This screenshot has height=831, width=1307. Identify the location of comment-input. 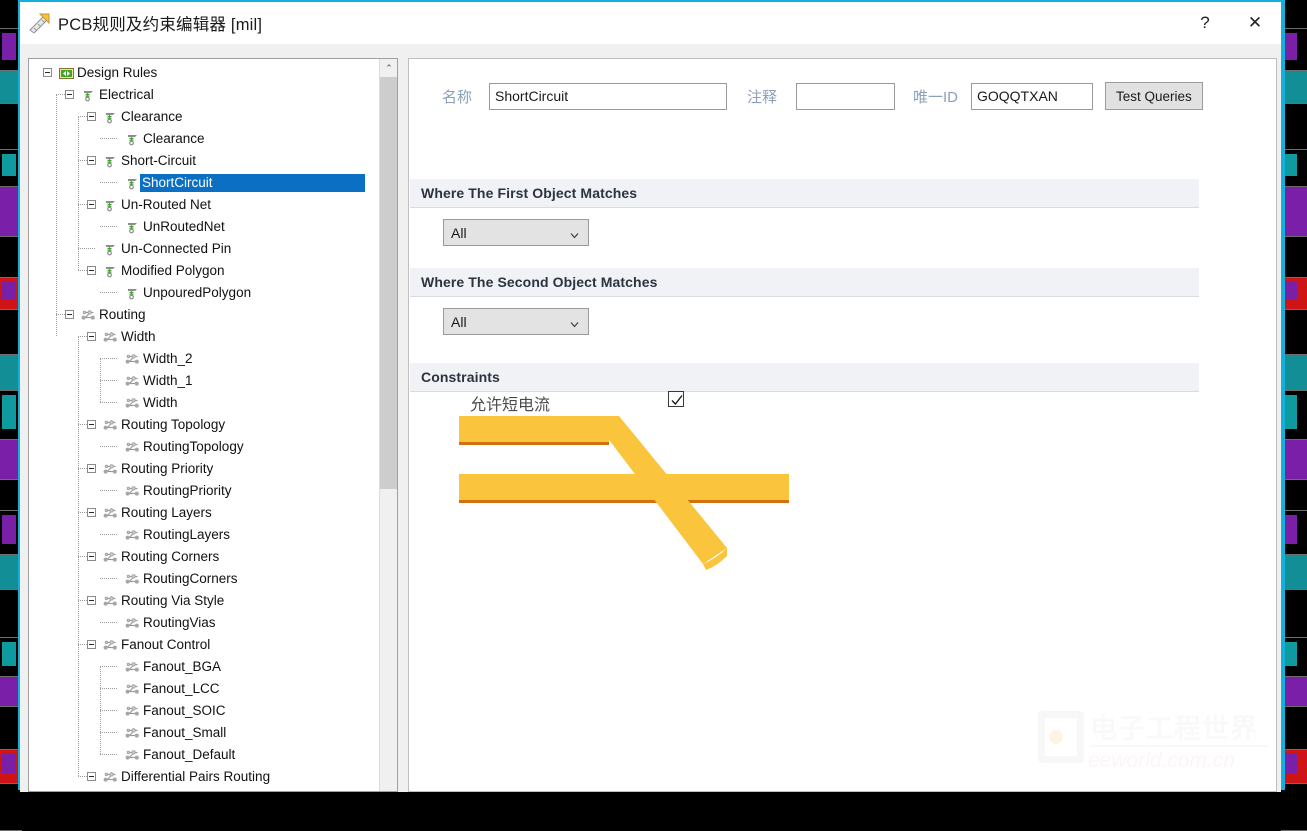
(845, 96).